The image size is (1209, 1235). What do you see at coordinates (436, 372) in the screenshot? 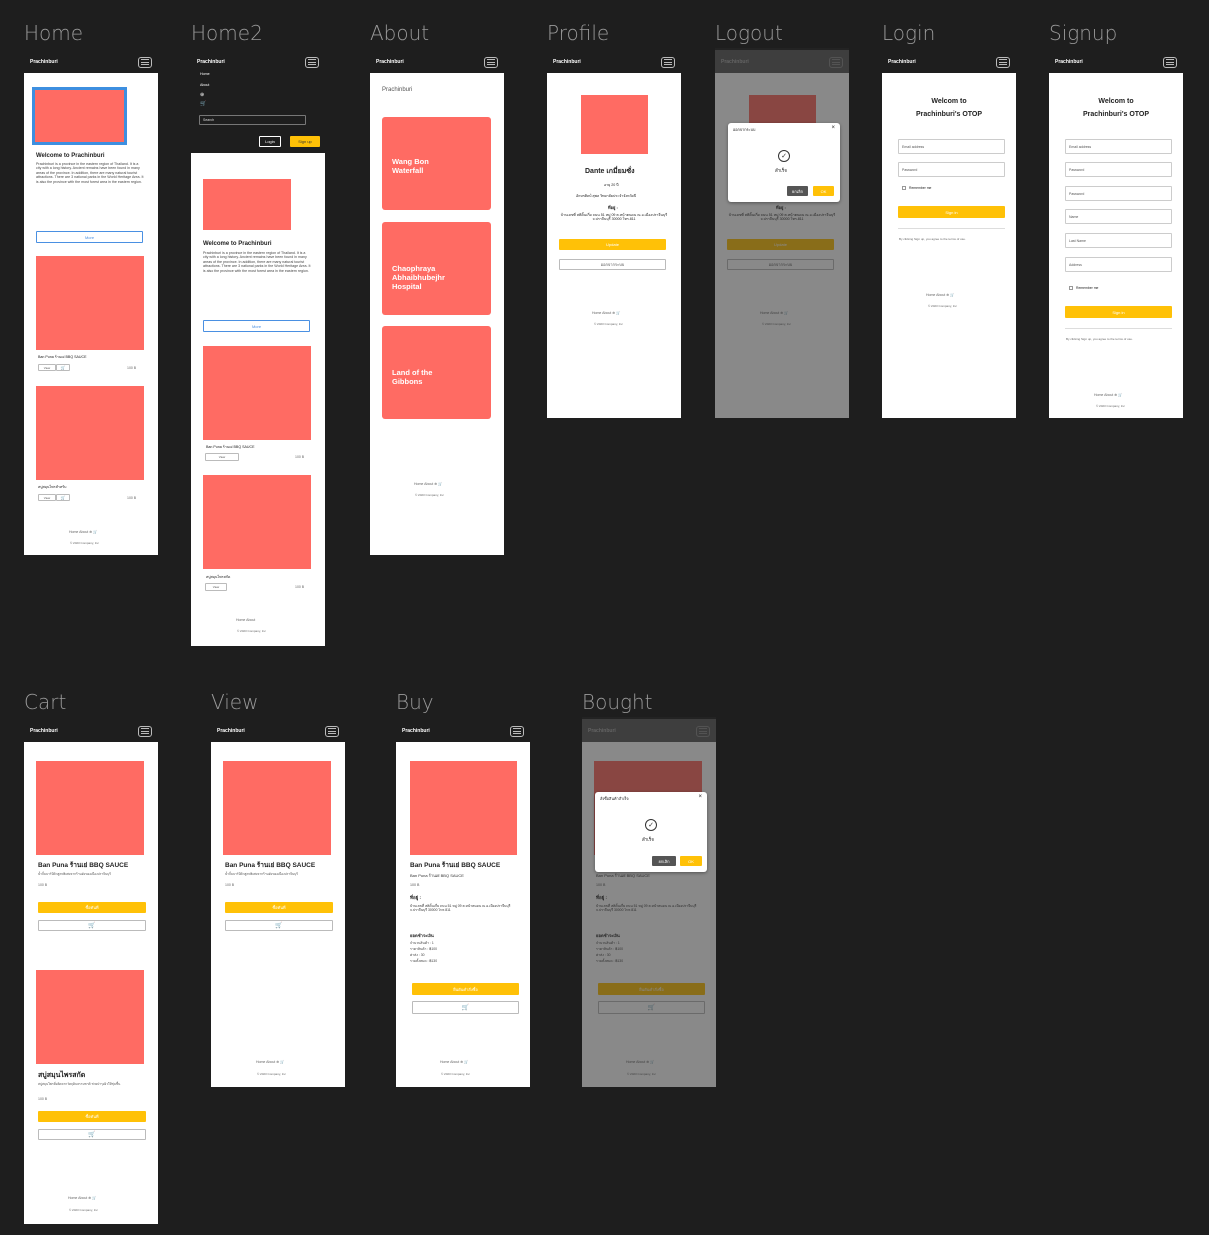
I see `place-card: Land of the Gibbons` at bounding box center [436, 372].